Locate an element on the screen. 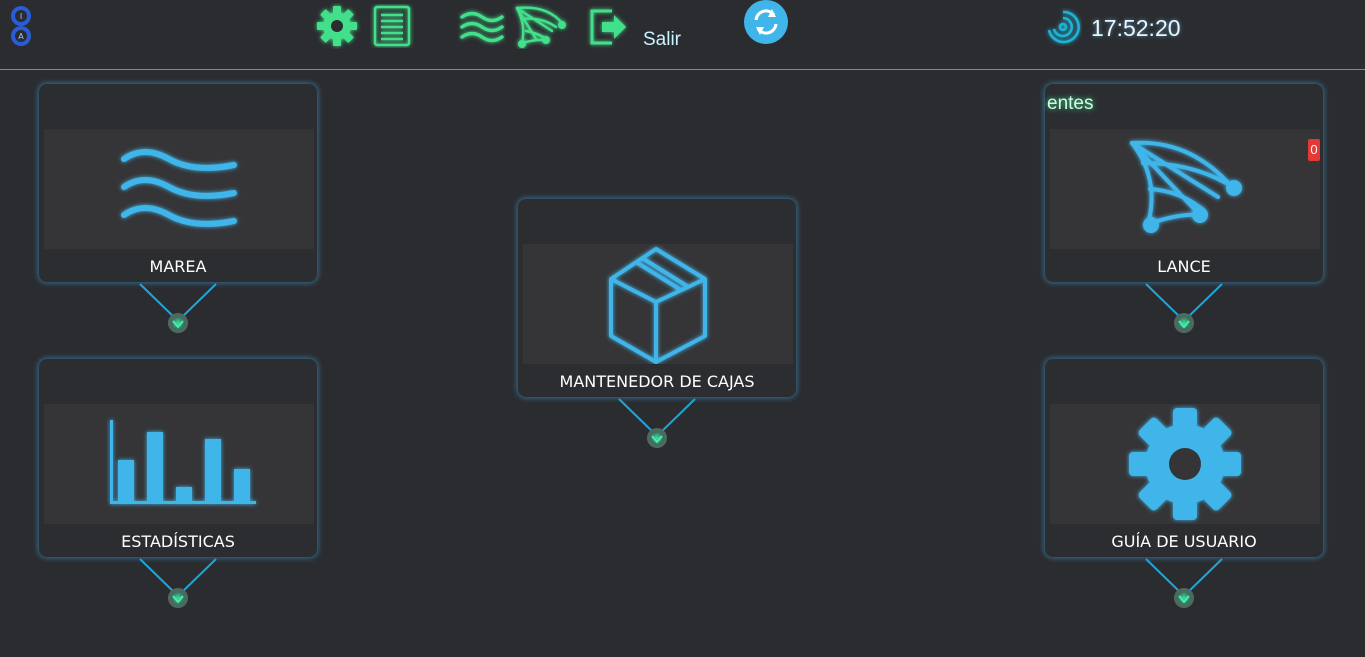 This screenshot has width=1365, height=657. logo-icon: I A is located at coordinates (21, 26).